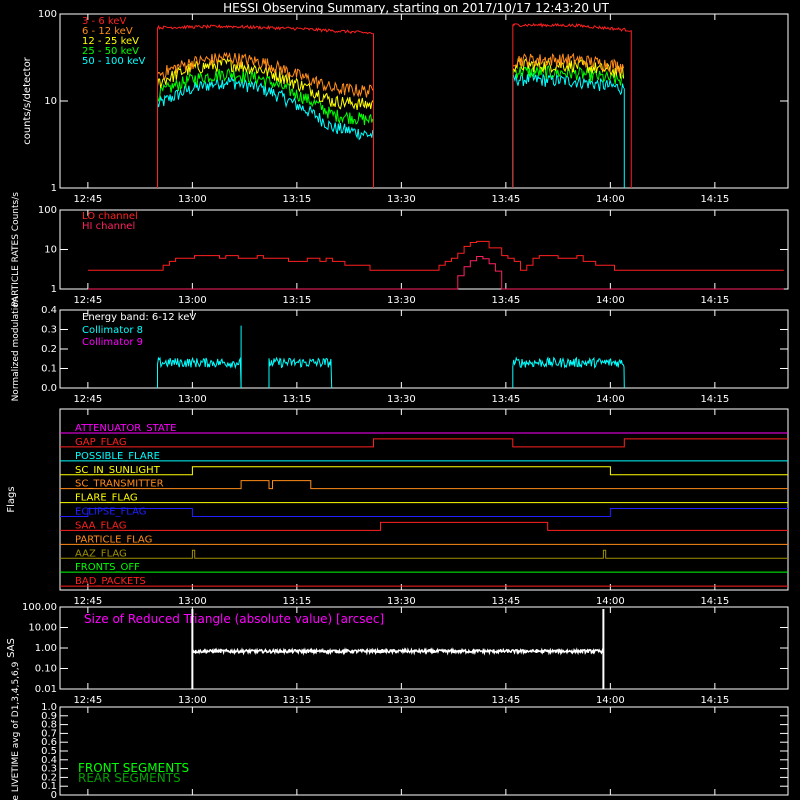 The height and width of the screenshot is (800, 800). Describe the element at coordinates (27, 100) in the screenshot. I see `count_rates-ylabel: counts/s/detector` at that location.